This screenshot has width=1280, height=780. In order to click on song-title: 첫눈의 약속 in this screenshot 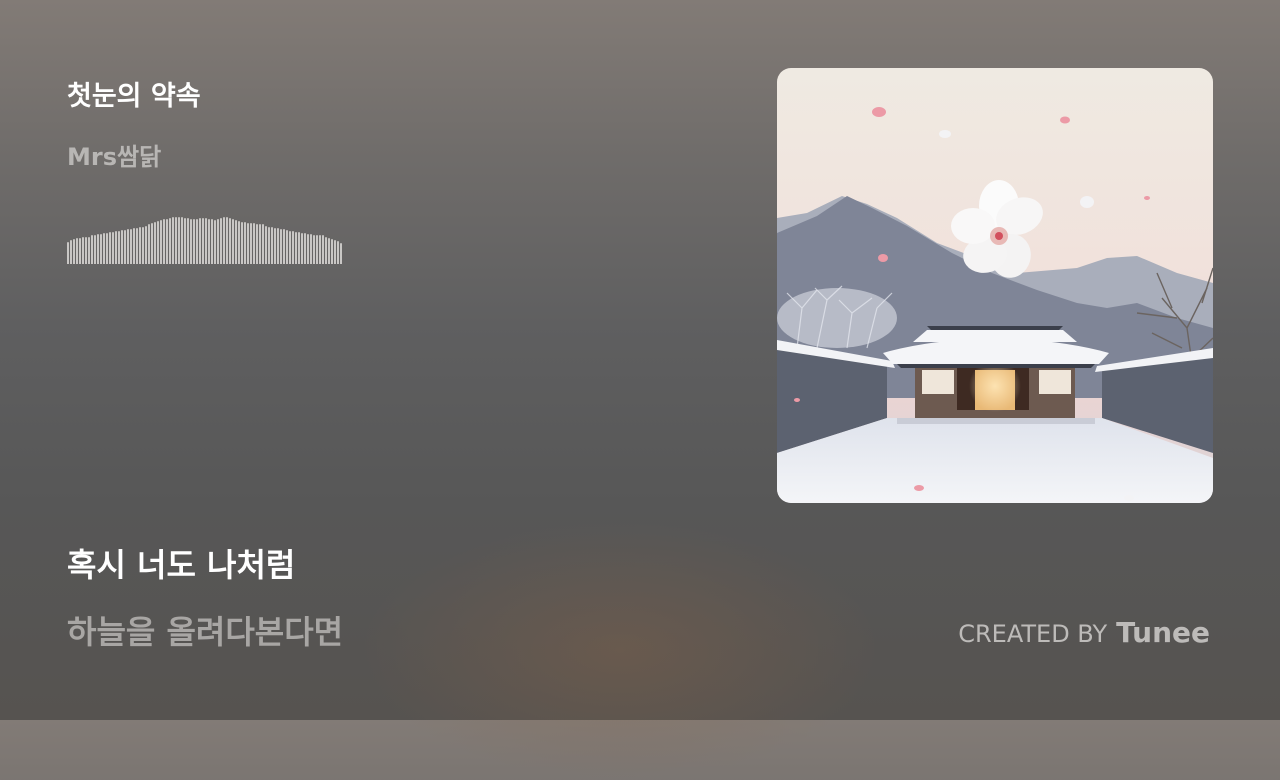, I will do `click(134, 96)`.